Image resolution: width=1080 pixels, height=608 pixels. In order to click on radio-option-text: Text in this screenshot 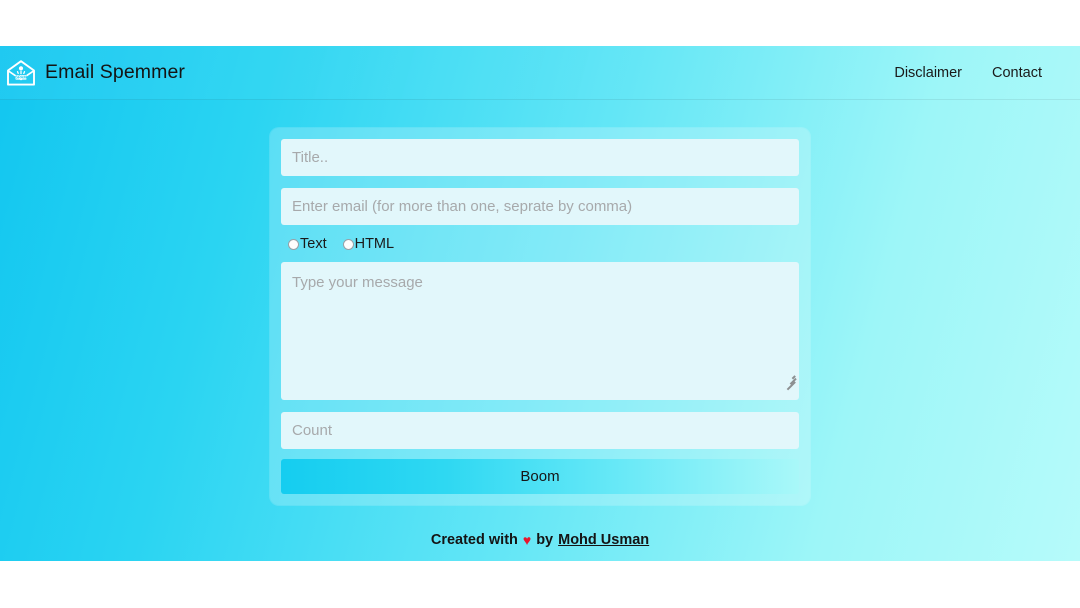, I will do `click(307, 244)`.